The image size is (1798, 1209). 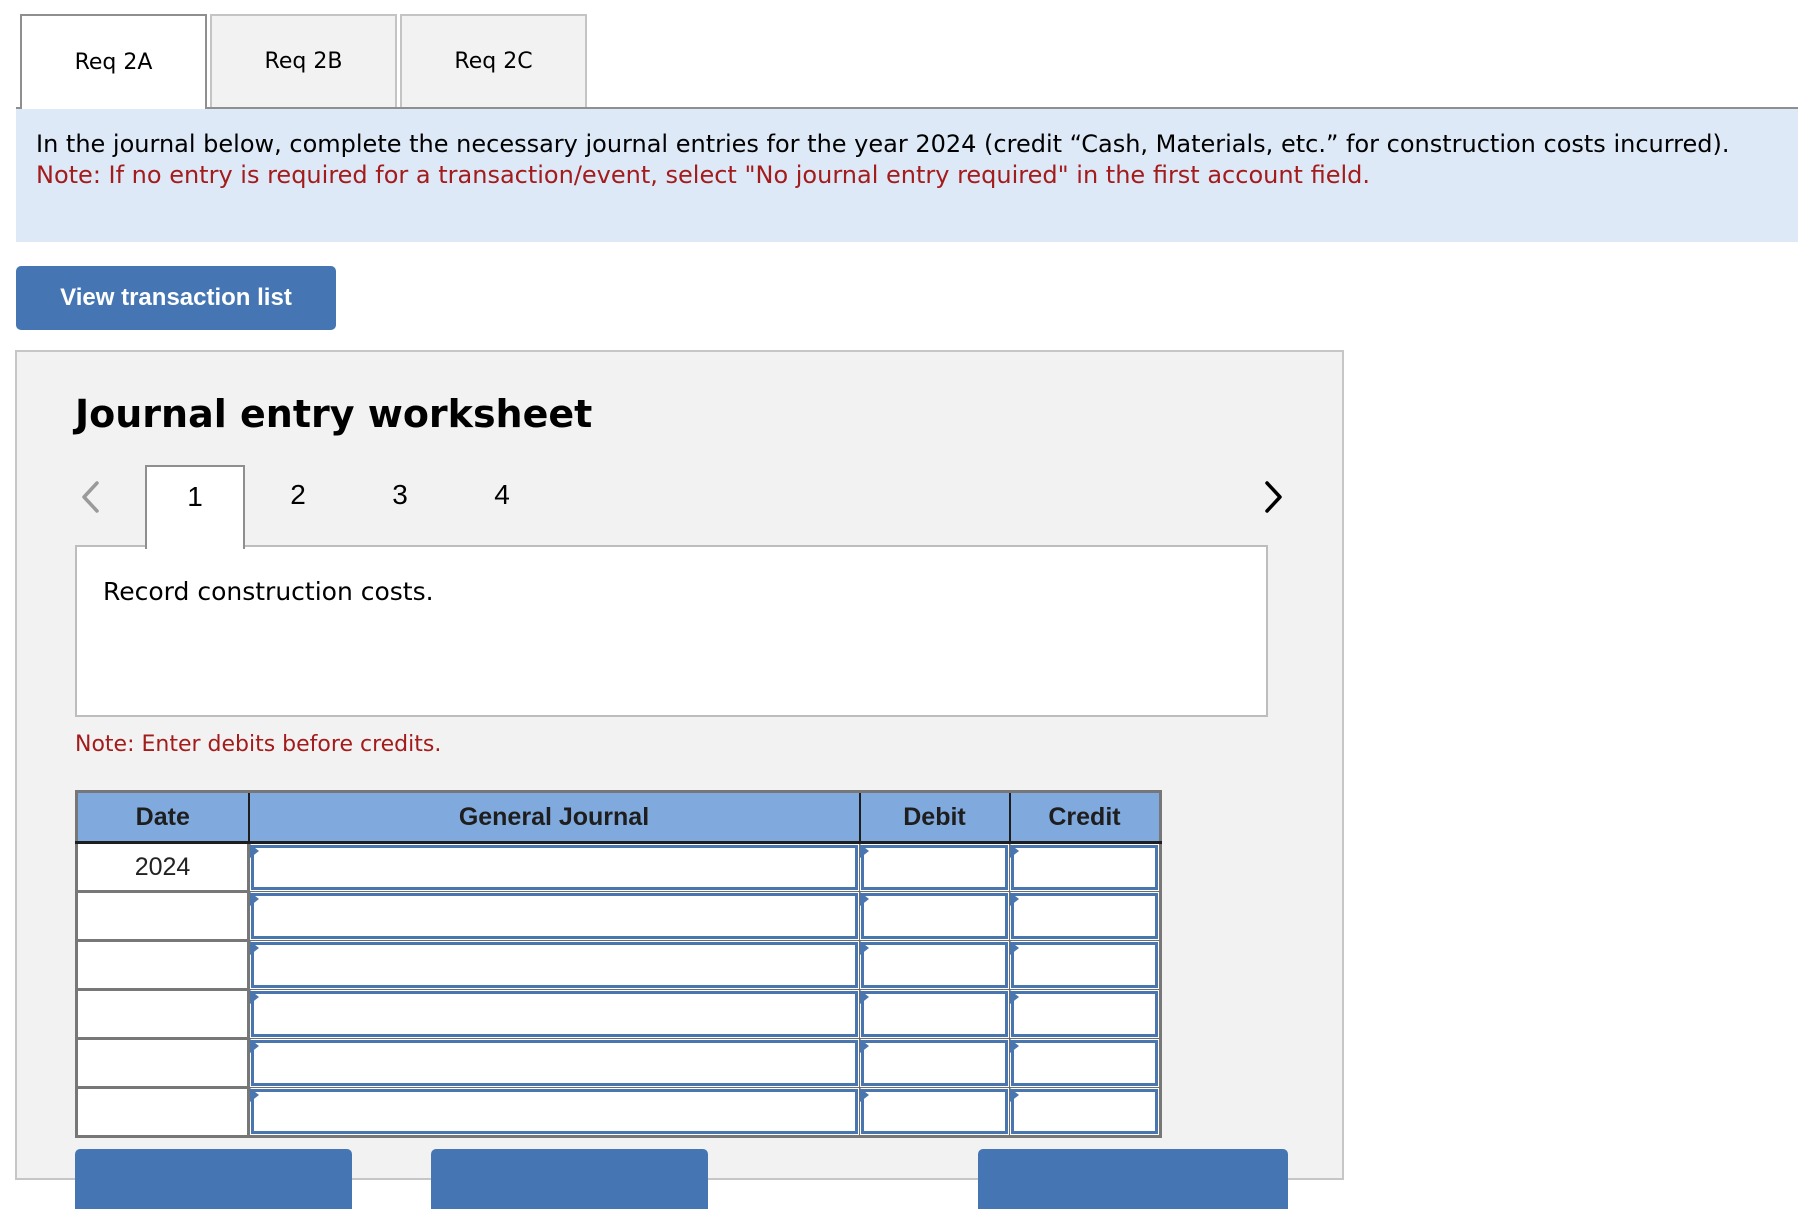 What do you see at coordinates (176, 298) in the screenshot?
I see `view-transaction-list-button: View transaction list` at bounding box center [176, 298].